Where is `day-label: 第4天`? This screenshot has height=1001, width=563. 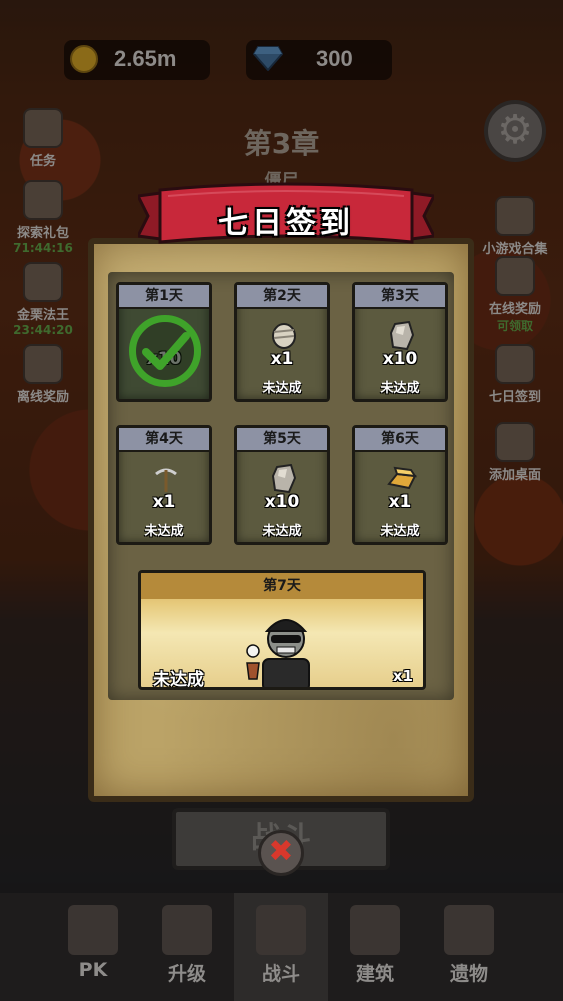
day-label: 第4天 is located at coordinates (164, 440).